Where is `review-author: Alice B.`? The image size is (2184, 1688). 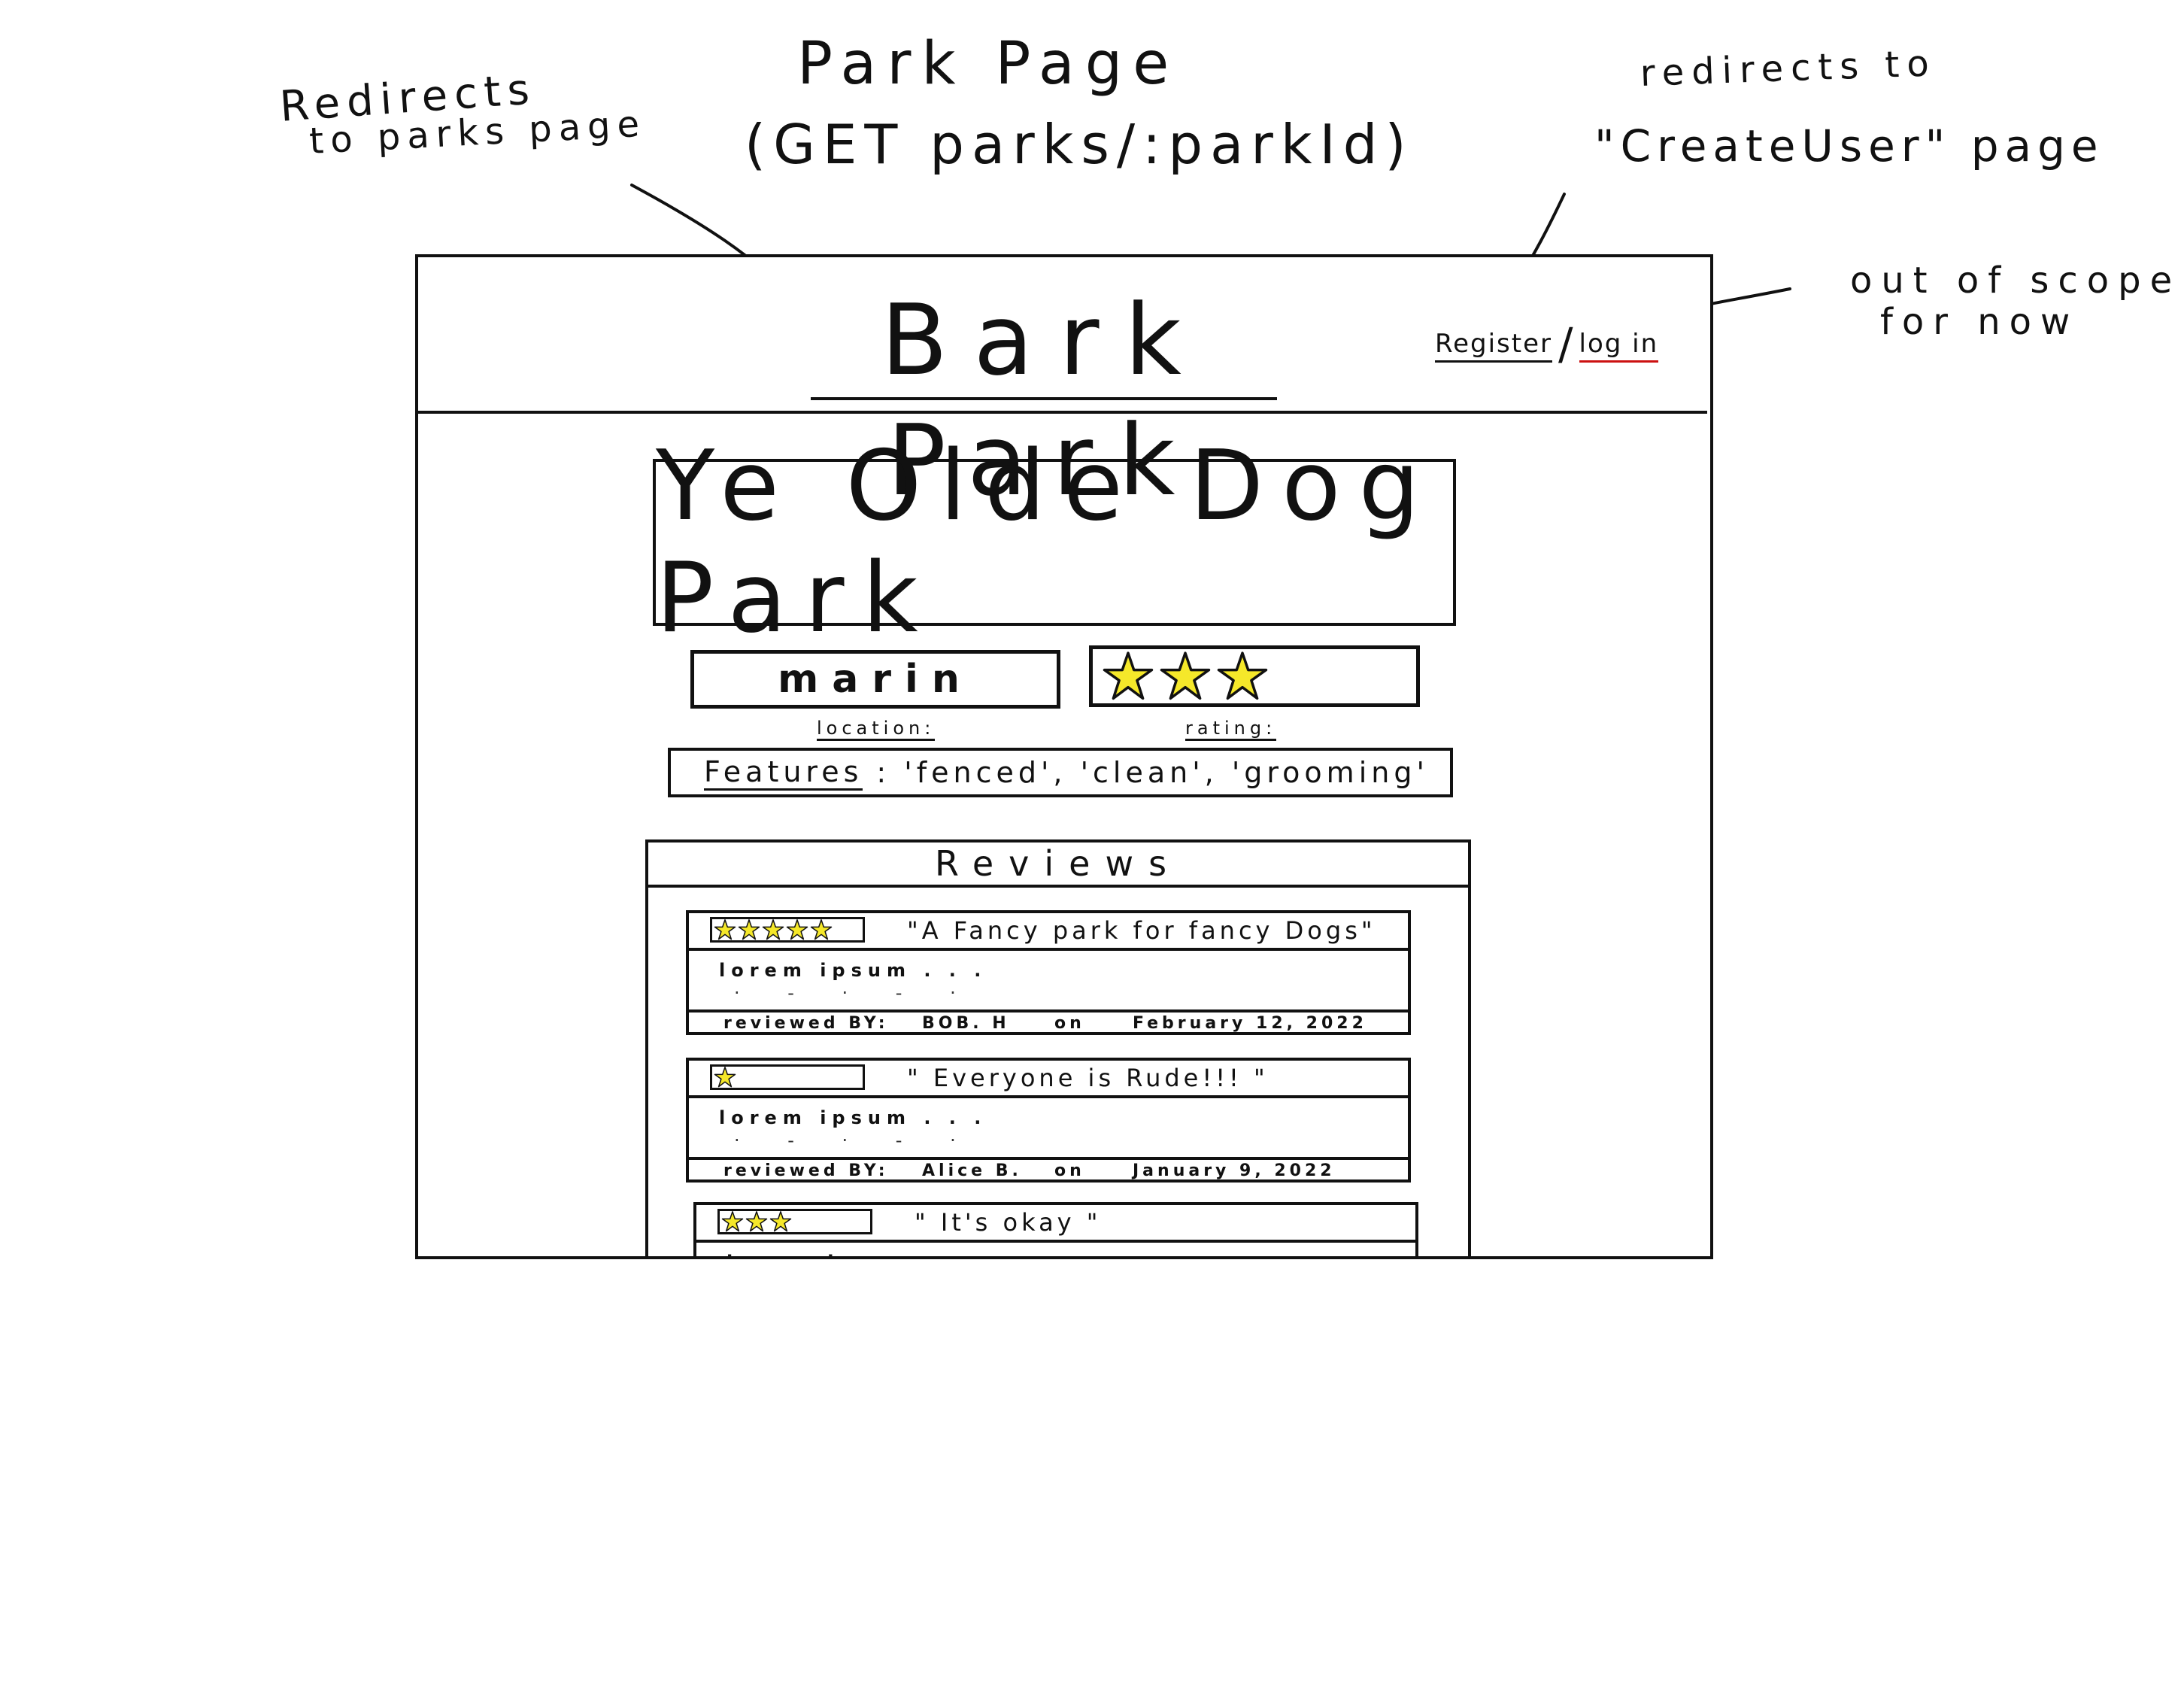 review-author: Alice B. is located at coordinates (972, 1170).